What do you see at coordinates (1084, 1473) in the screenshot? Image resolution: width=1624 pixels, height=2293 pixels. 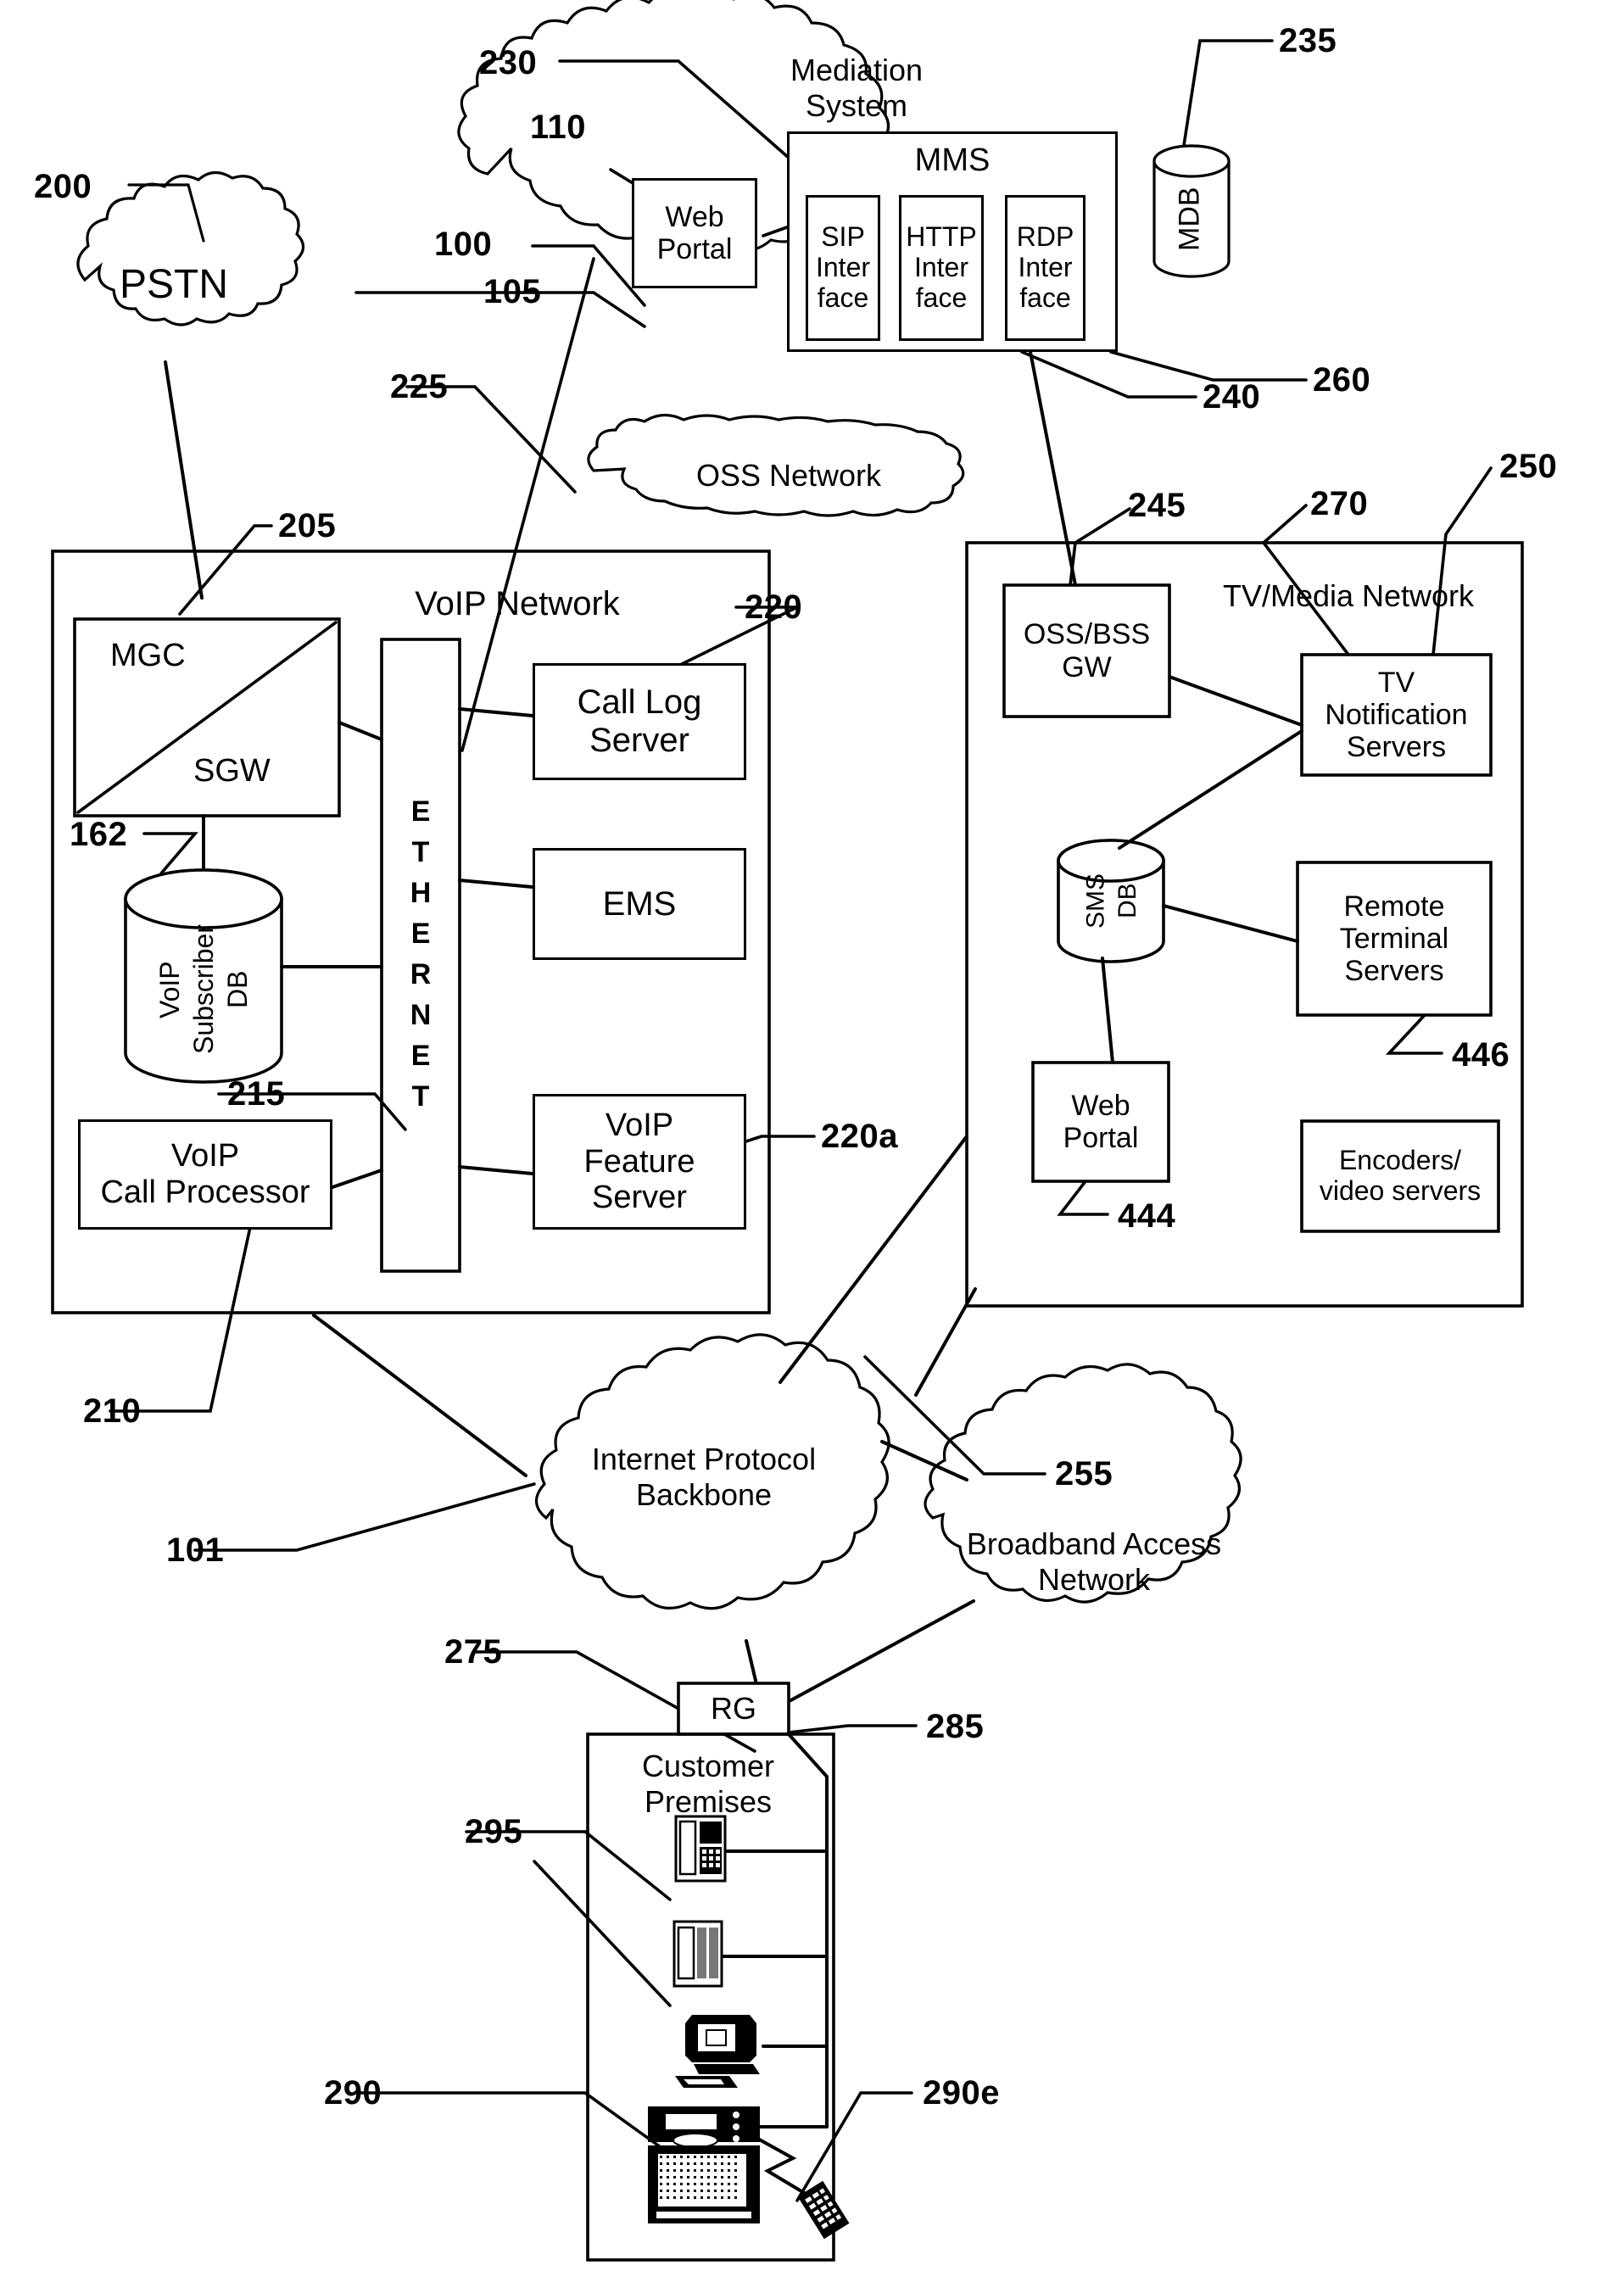 I see `ref-255: 255` at bounding box center [1084, 1473].